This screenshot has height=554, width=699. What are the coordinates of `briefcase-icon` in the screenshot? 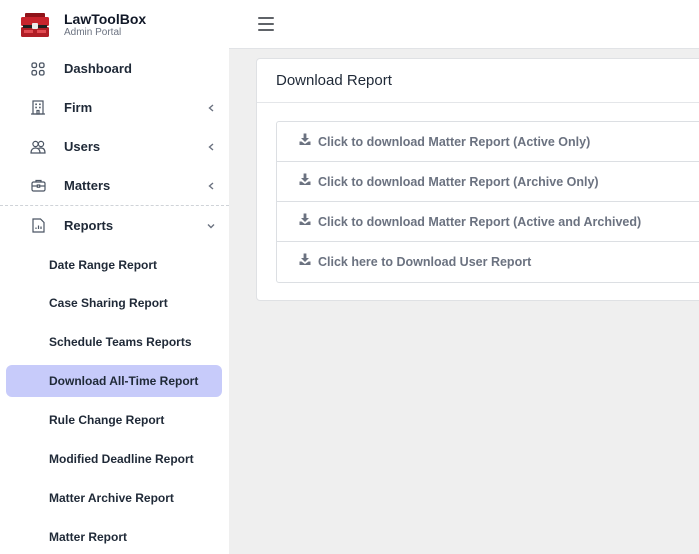 It's located at (38, 186).